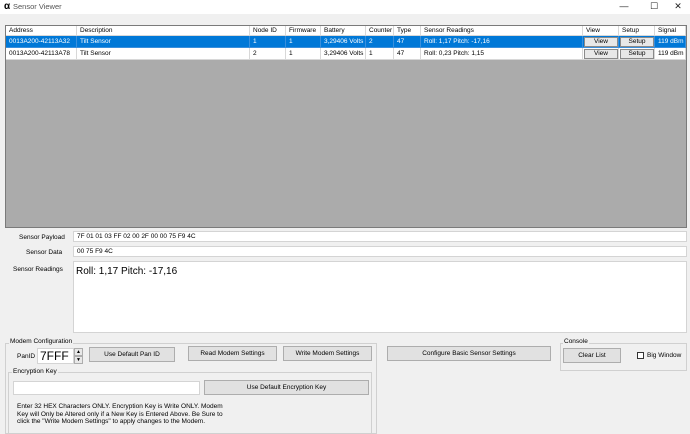  Describe the element at coordinates (268, 42) in the screenshot. I see `cell-node-id: 1` at that location.